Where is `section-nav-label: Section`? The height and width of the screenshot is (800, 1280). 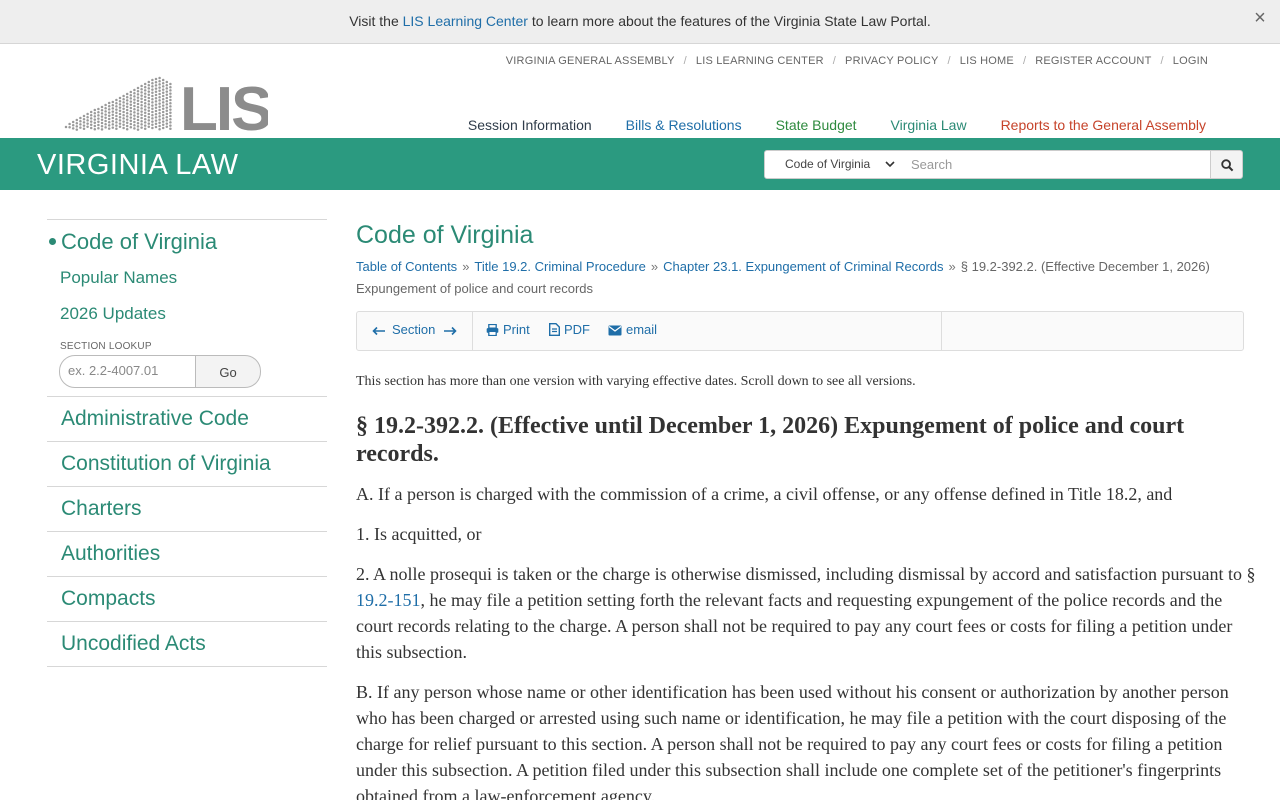 section-nav-label: Section is located at coordinates (414, 329).